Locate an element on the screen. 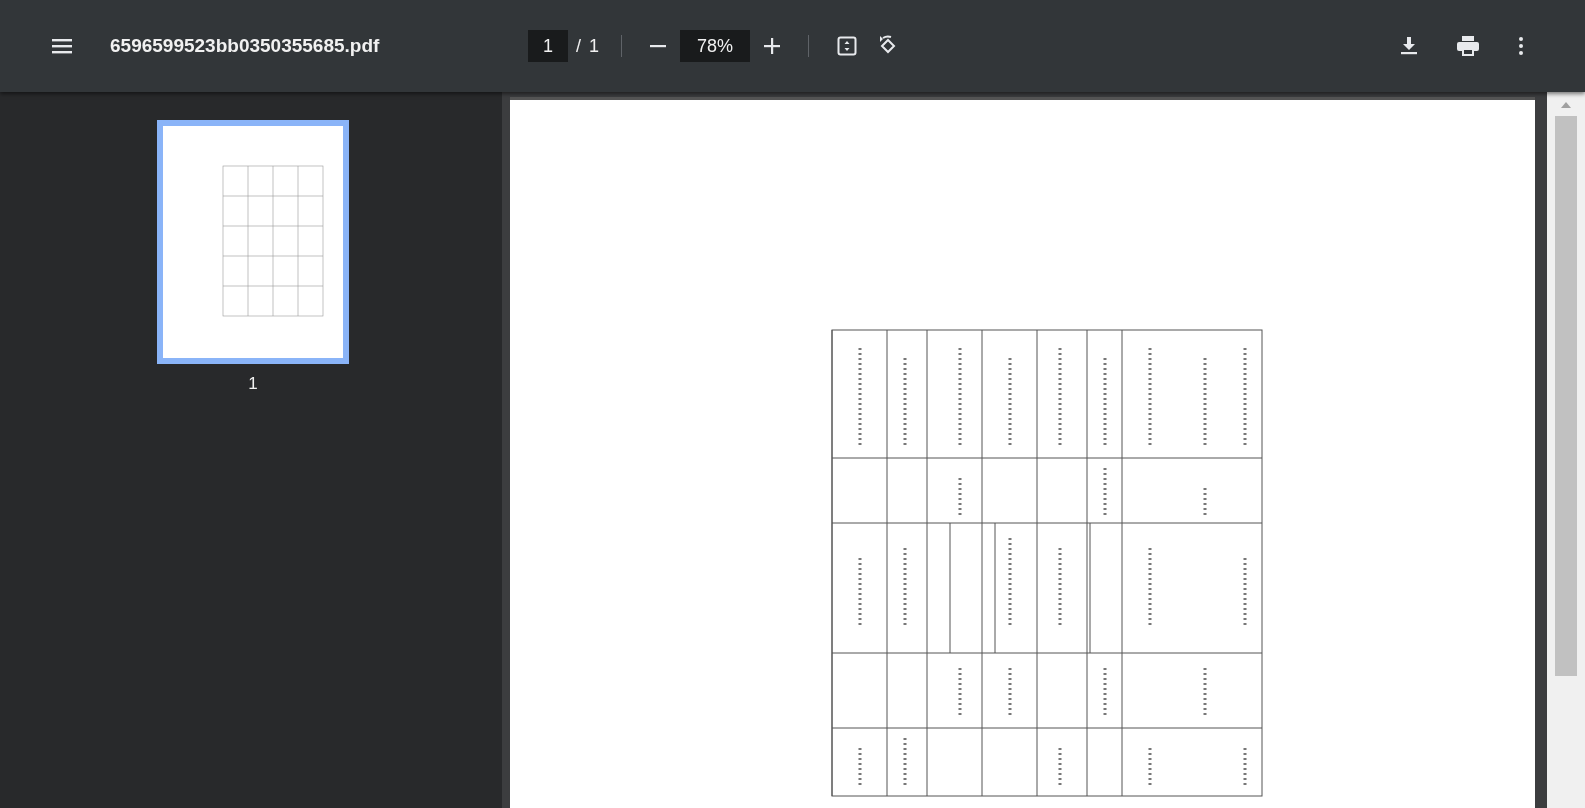 The height and width of the screenshot is (808, 1585). page-number-field: 1 is located at coordinates (548, 46).